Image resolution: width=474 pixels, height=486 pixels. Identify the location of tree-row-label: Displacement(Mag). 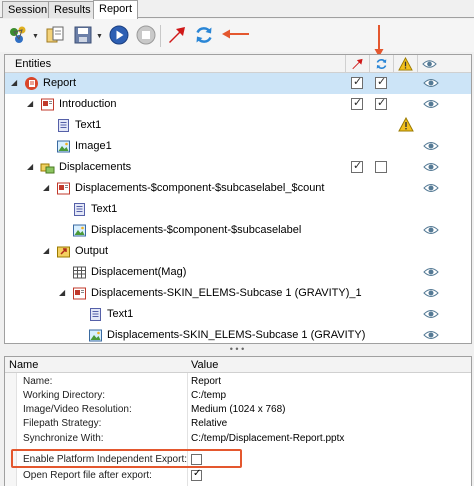
(139, 272).